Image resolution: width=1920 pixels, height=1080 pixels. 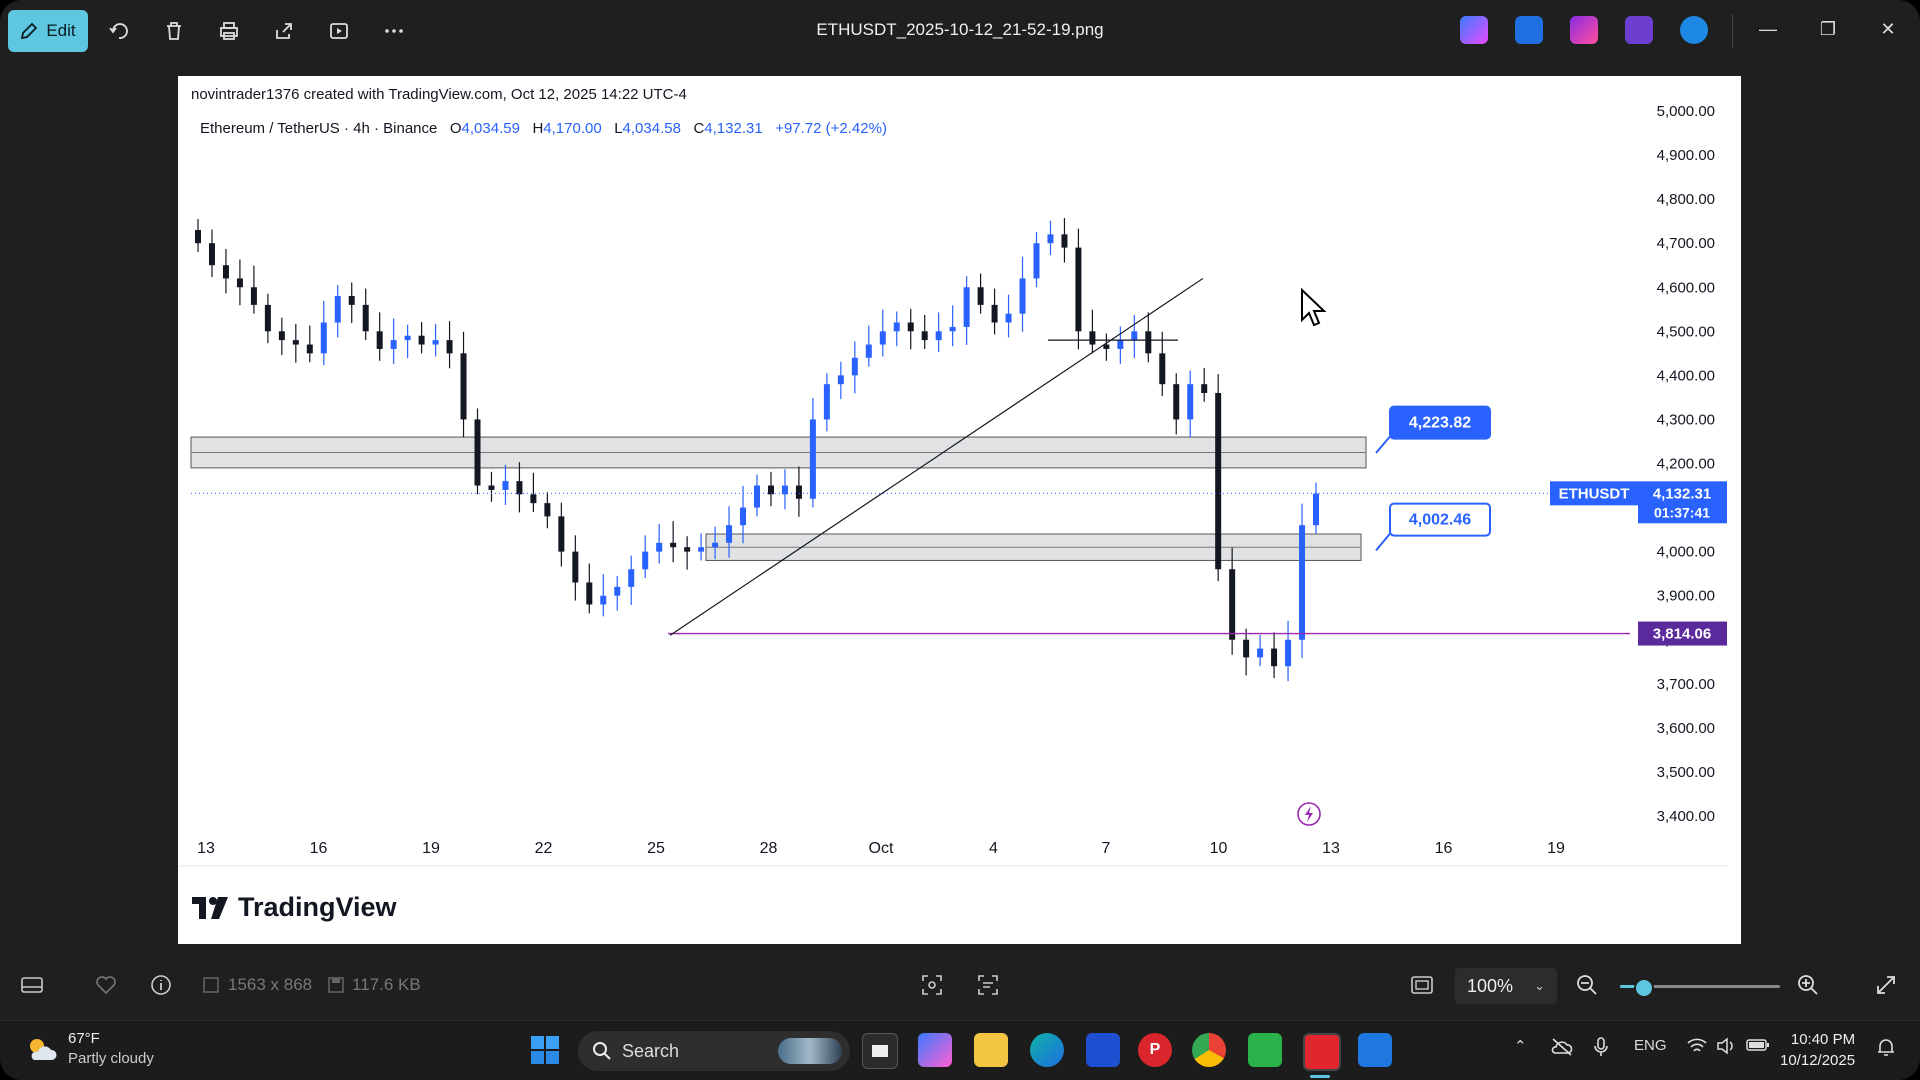 I want to click on search-icon, so click(x=602, y=1051).